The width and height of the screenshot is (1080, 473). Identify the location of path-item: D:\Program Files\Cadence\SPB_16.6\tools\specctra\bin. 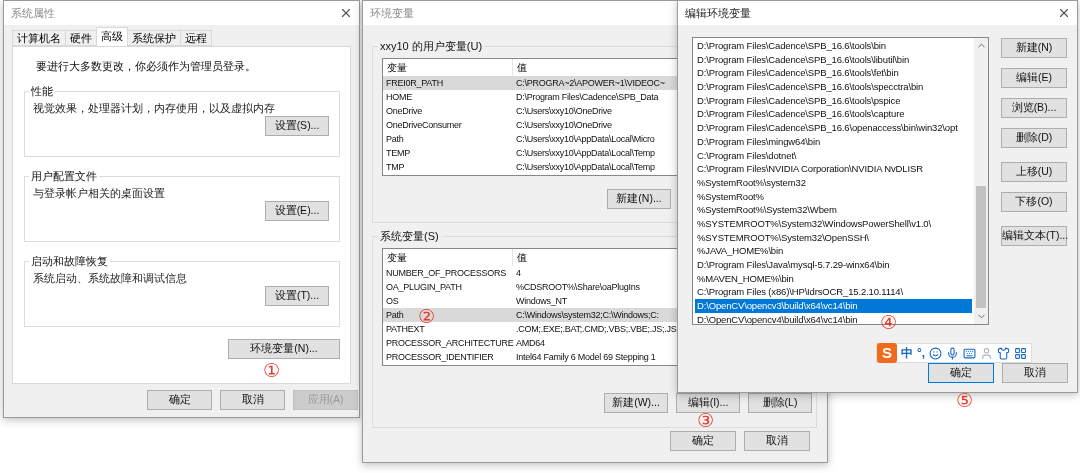
(809, 87).